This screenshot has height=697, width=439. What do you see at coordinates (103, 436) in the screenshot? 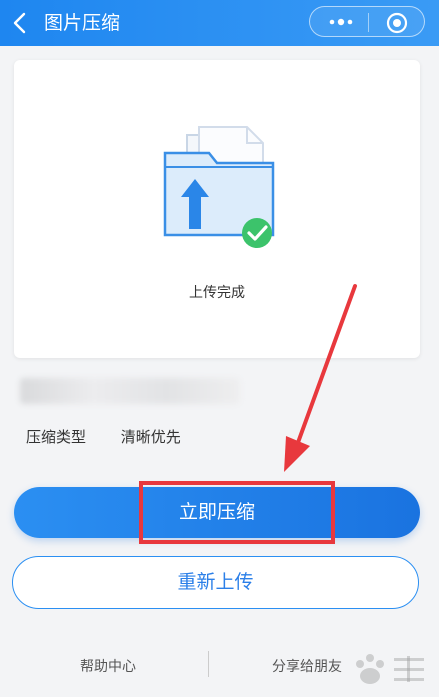
I see `compress-type-row: 压缩类型 清晰优先` at bounding box center [103, 436].